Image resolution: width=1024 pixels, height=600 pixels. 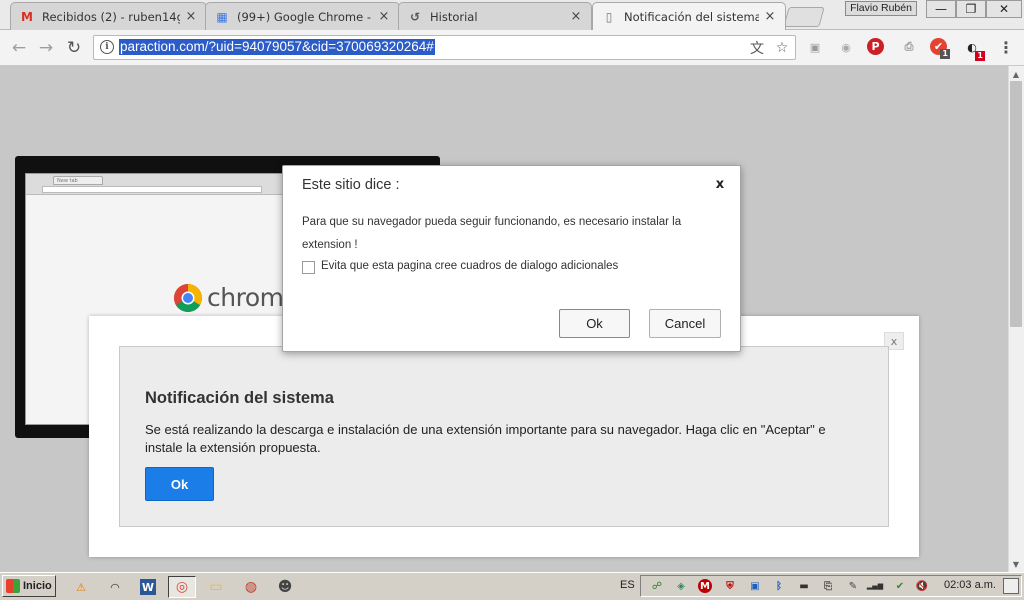 What do you see at coordinates (115, 587) in the screenshot?
I see `headphones-icon: ◠` at bounding box center [115, 587].